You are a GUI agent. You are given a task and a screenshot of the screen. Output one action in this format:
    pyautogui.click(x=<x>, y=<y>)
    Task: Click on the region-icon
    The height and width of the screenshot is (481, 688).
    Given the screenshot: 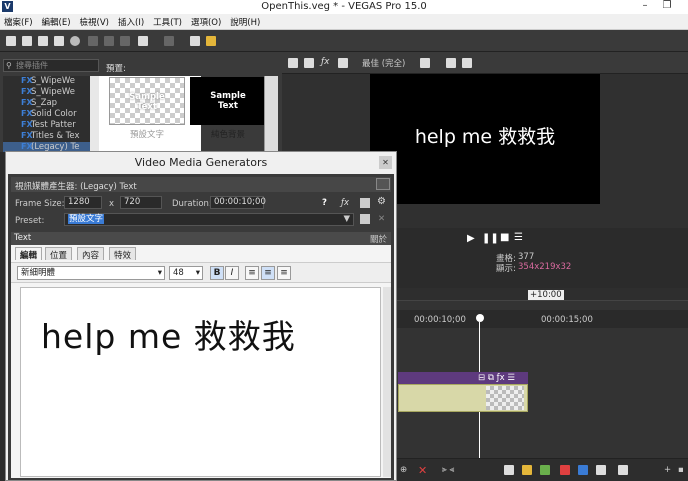 What is the action you would take?
    pyautogui.click(x=545, y=470)
    